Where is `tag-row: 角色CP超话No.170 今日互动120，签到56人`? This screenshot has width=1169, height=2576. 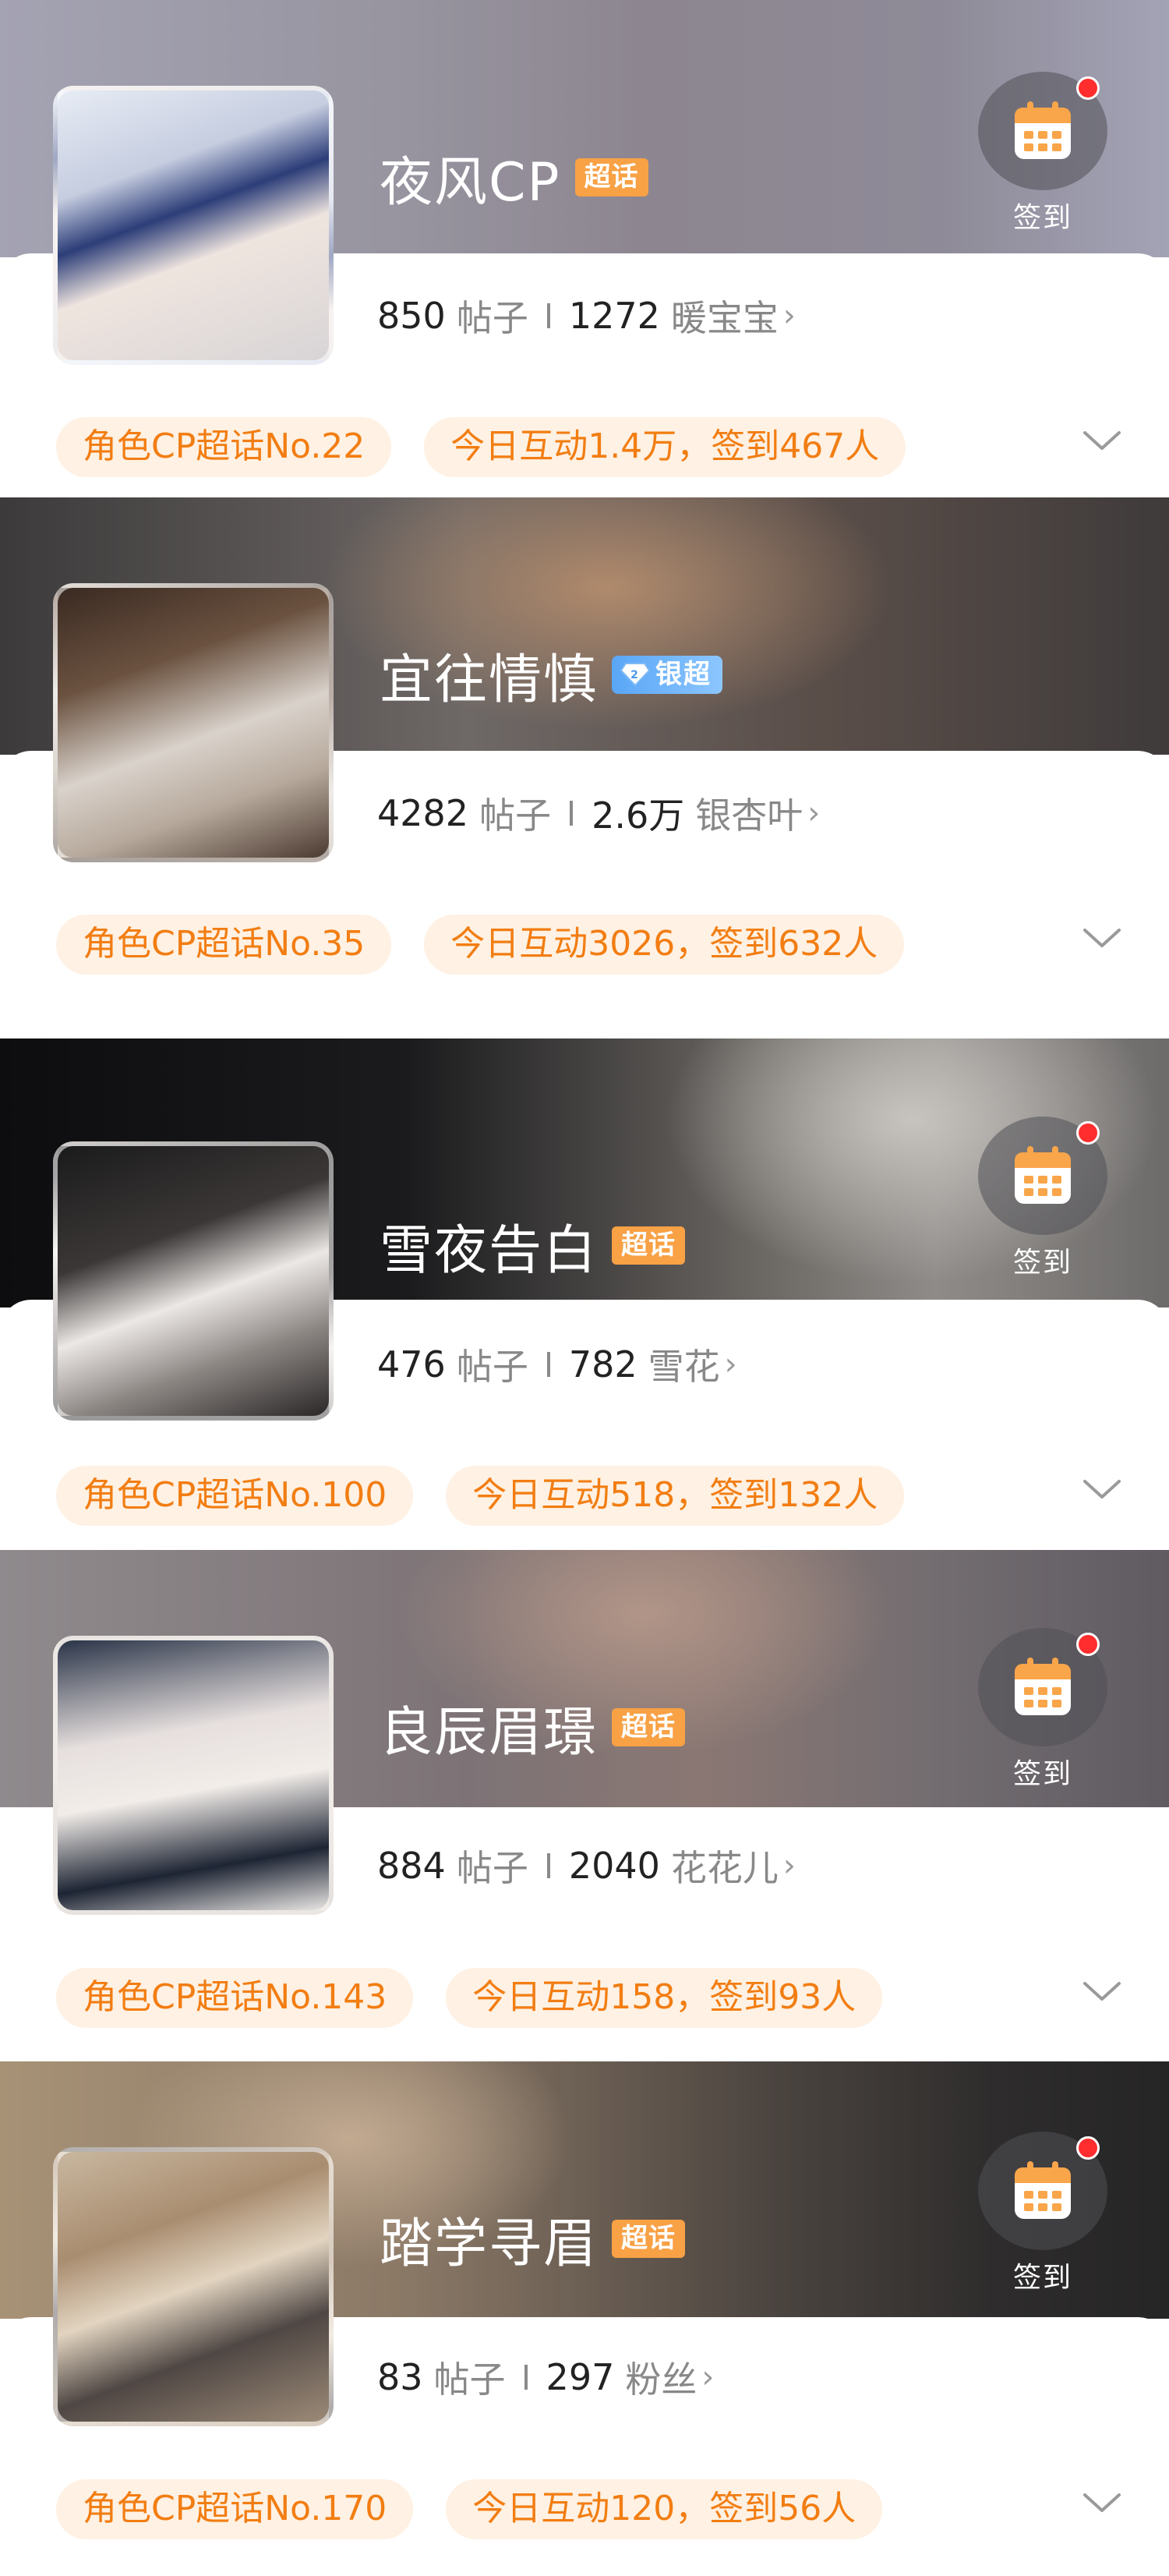
tag-row: 角色CP超话No.170 今日互动120，签到56人 is located at coordinates (469, 2509).